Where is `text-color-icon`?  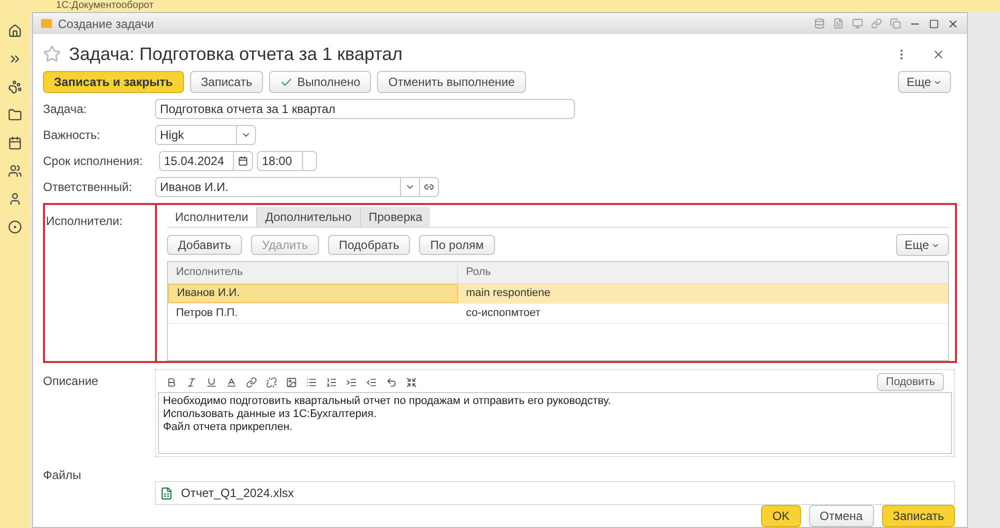
text-color-icon is located at coordinates (231, 382).